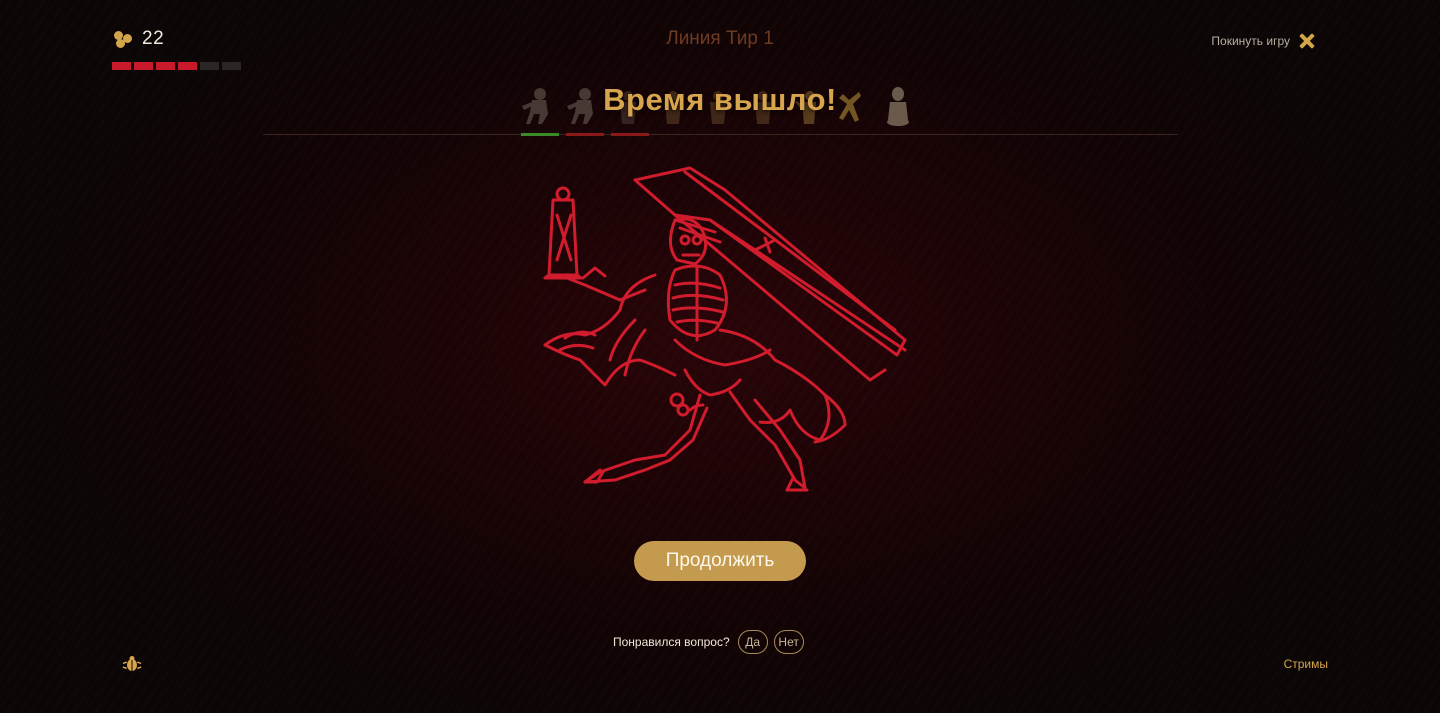 Image resolution: width=1440 pixels, height=713 pixels. Describe the element at coordinates (176, 66) in the screenshot. I see `lives-bar` at that location.